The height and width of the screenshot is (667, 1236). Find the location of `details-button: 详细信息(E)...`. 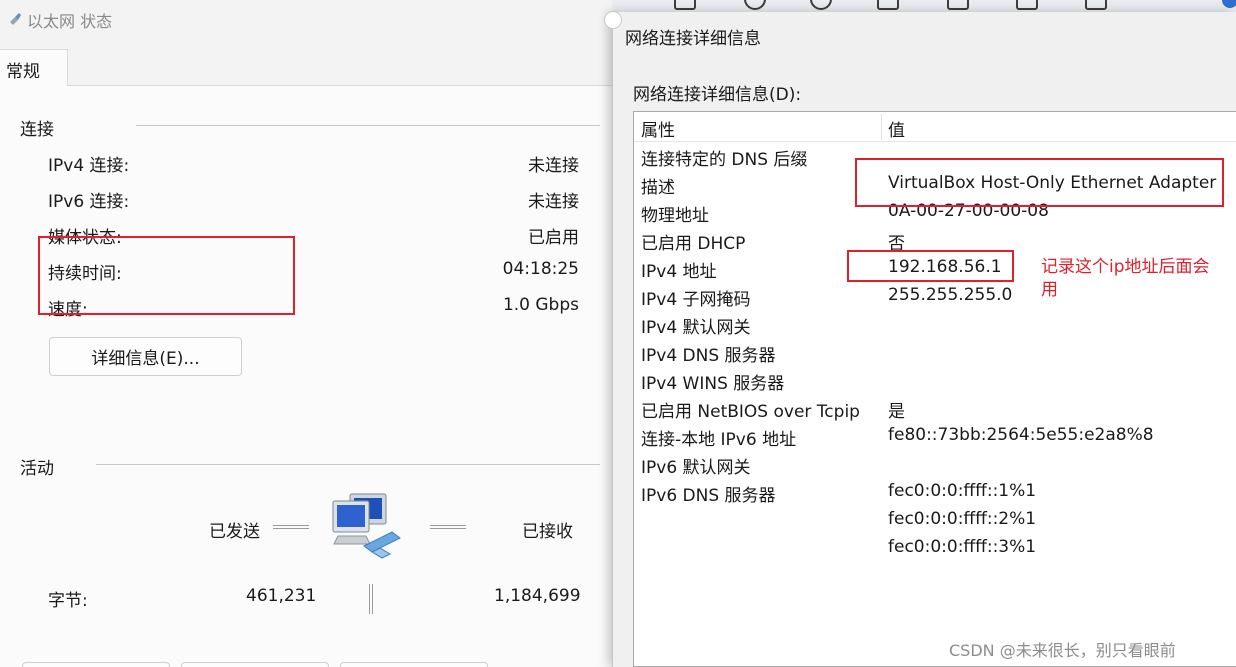

details-button: 详细信息(E)... is located at coordinates (145, 356).